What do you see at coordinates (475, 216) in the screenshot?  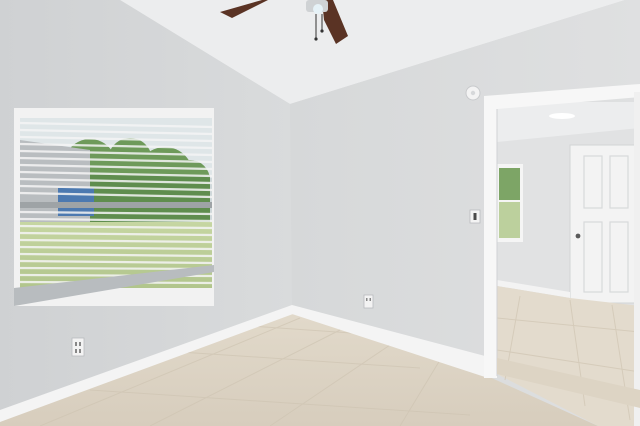 I see `light-switch-icon` at bounding box center [475, 216].